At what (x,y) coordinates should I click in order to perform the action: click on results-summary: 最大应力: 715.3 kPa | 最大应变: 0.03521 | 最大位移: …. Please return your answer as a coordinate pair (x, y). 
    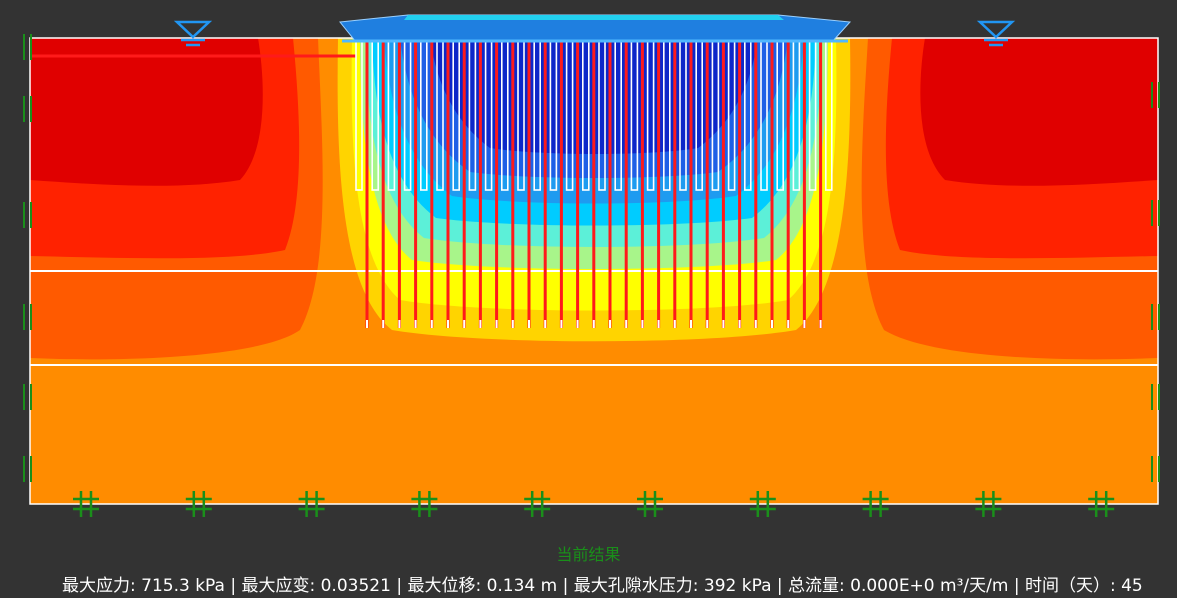
    Looking at the image, I should click on (602, 586).